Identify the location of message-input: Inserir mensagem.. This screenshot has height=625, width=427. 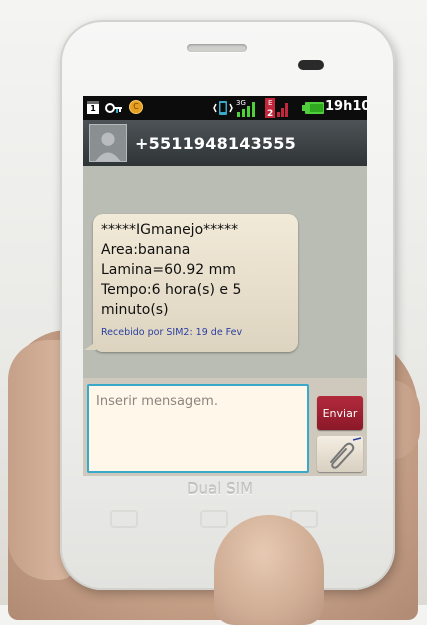
(198, 428).